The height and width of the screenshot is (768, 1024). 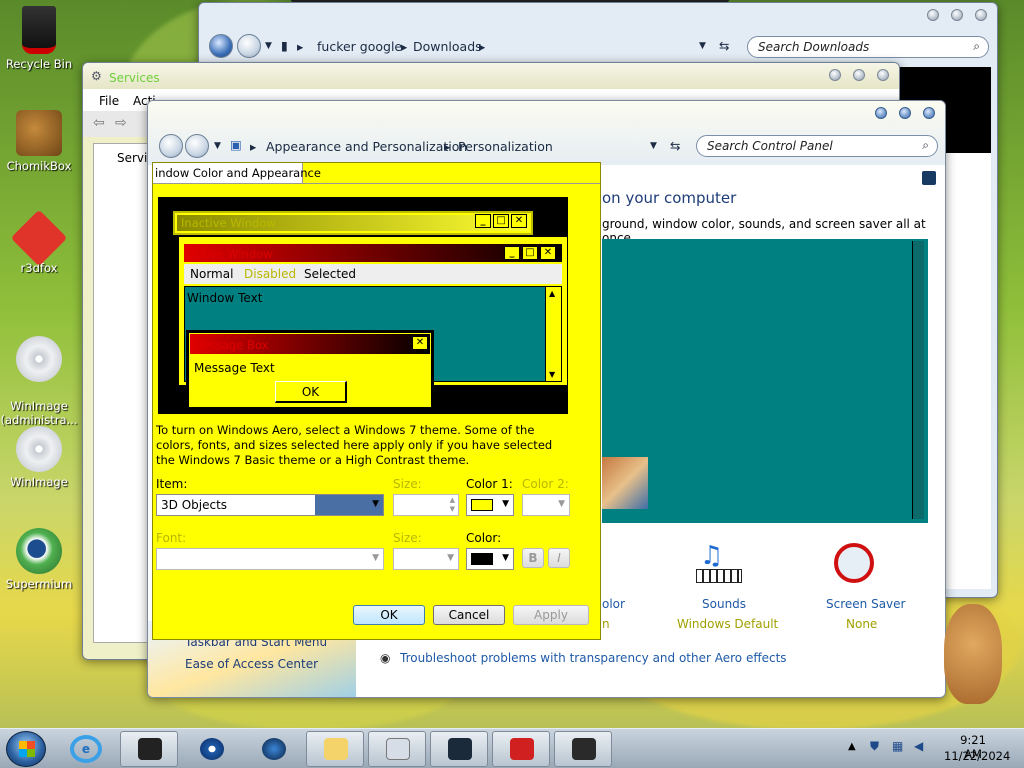 I want to click on search-control-panel-input: Search Control Panel ⌕, so click(x=817, y=146).